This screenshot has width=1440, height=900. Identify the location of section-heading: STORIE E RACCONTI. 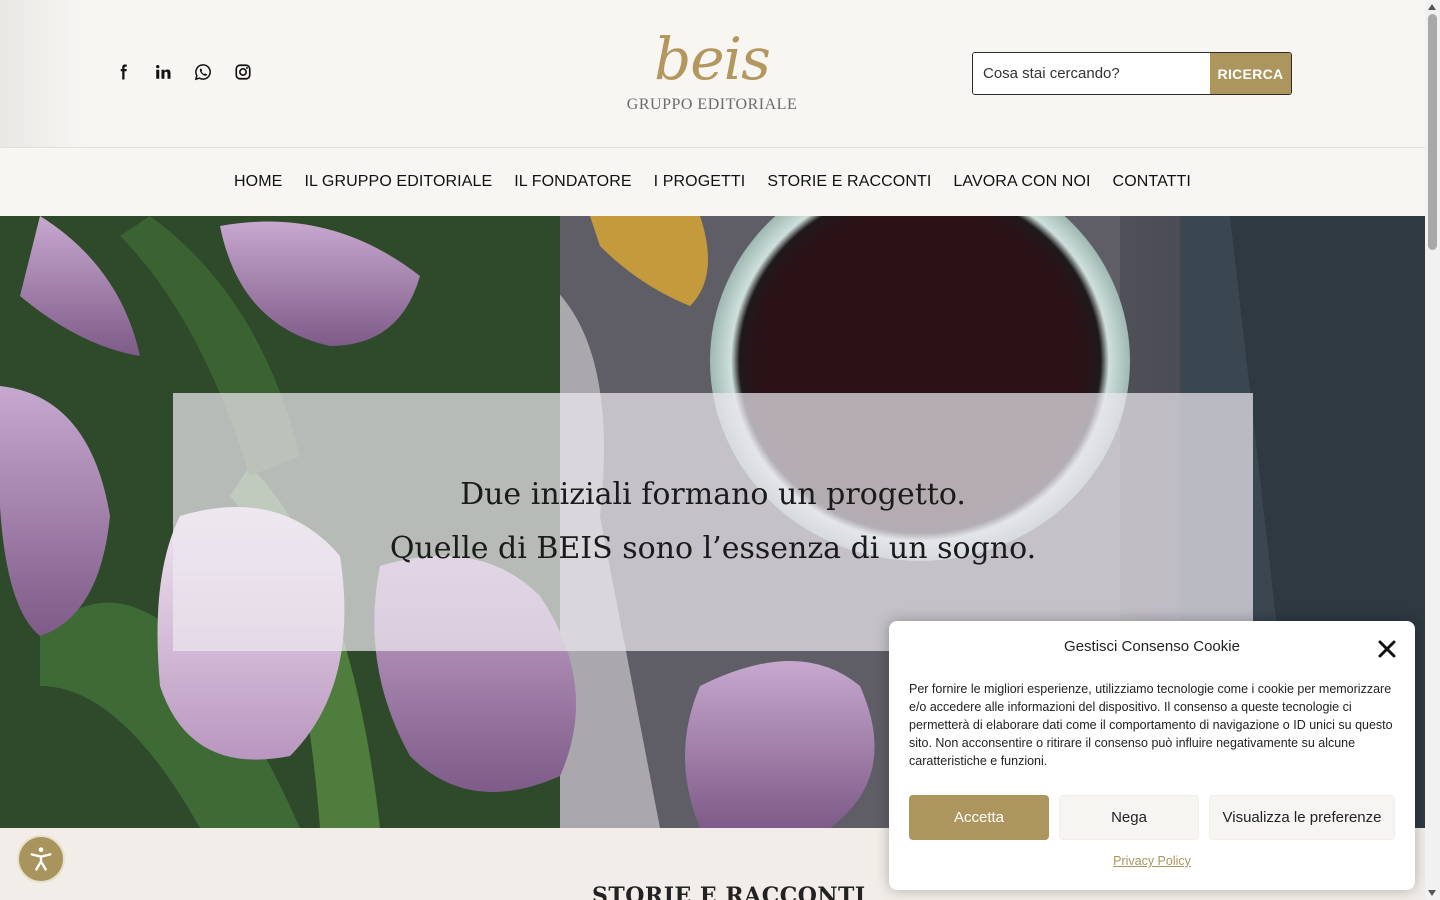
(729, 891).